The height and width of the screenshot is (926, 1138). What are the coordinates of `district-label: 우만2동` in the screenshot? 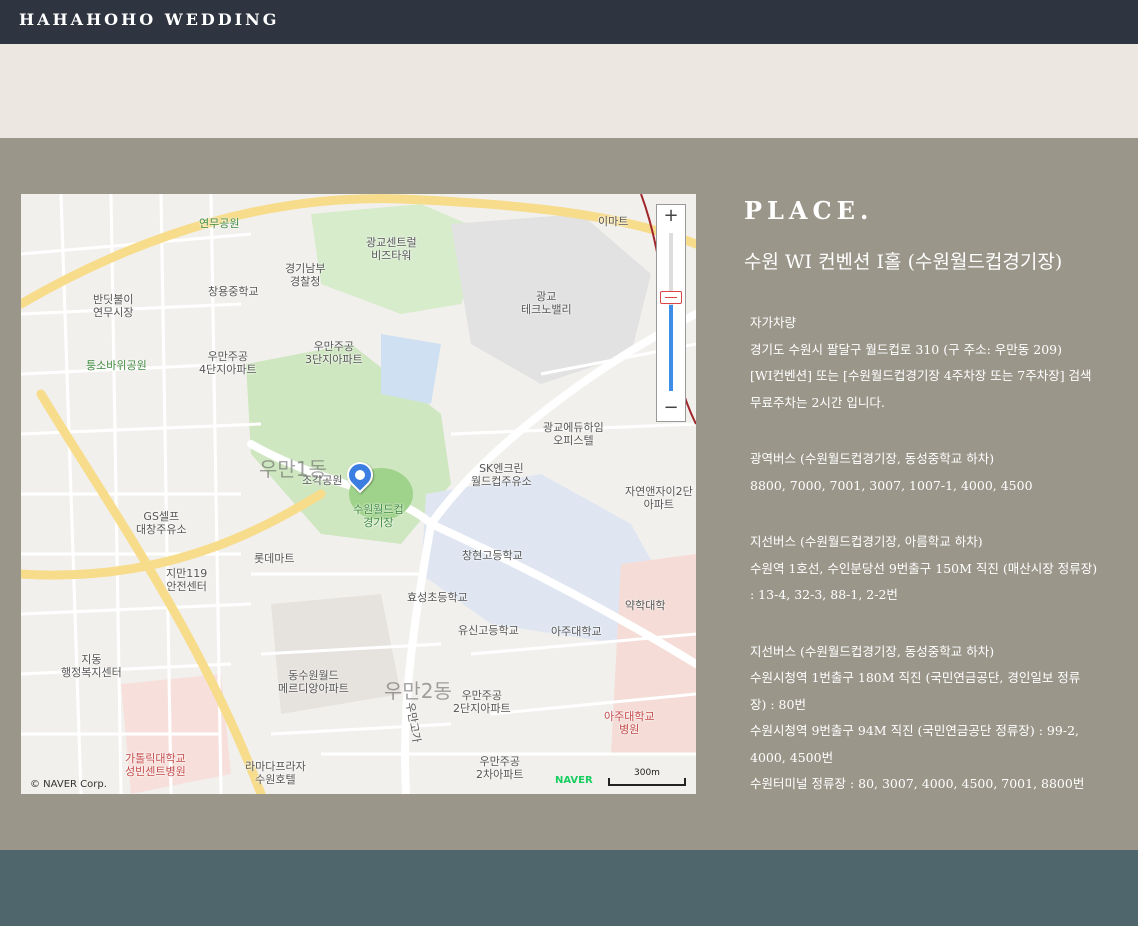 It's located at (418, 691).